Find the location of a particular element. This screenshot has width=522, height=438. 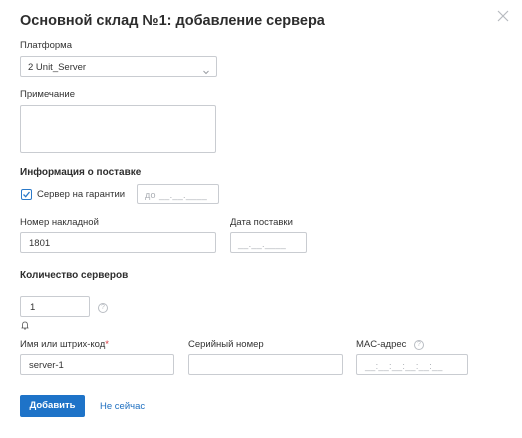

close-icon is located at coordinates (503, 16).